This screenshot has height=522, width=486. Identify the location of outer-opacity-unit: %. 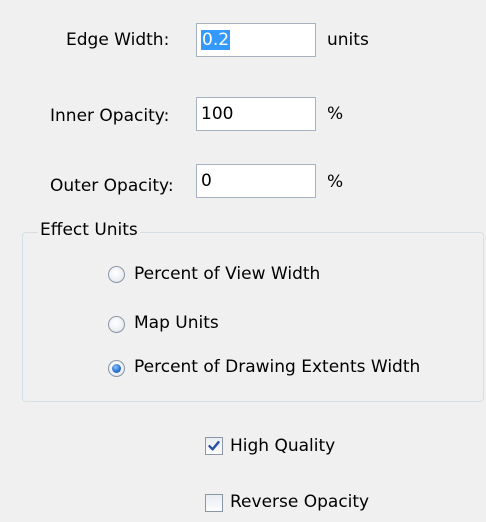
(335, 182).